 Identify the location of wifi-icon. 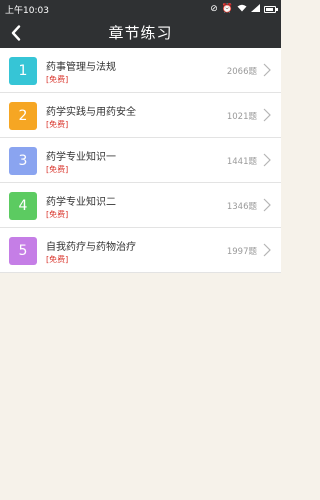
(242, 9).